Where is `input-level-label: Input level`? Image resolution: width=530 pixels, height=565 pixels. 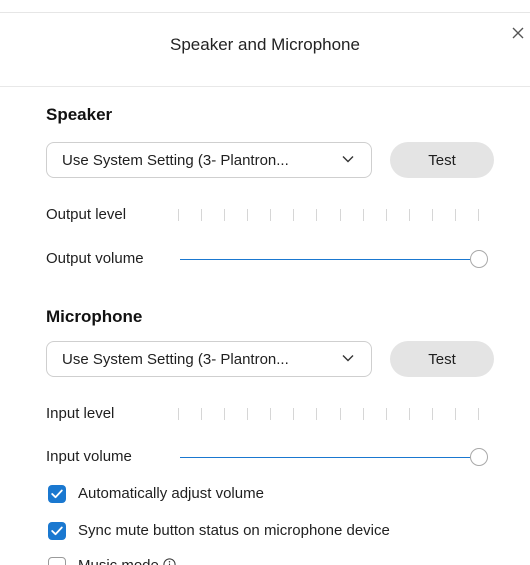
input-level-label: Input level is located at coordinates (80, 413).